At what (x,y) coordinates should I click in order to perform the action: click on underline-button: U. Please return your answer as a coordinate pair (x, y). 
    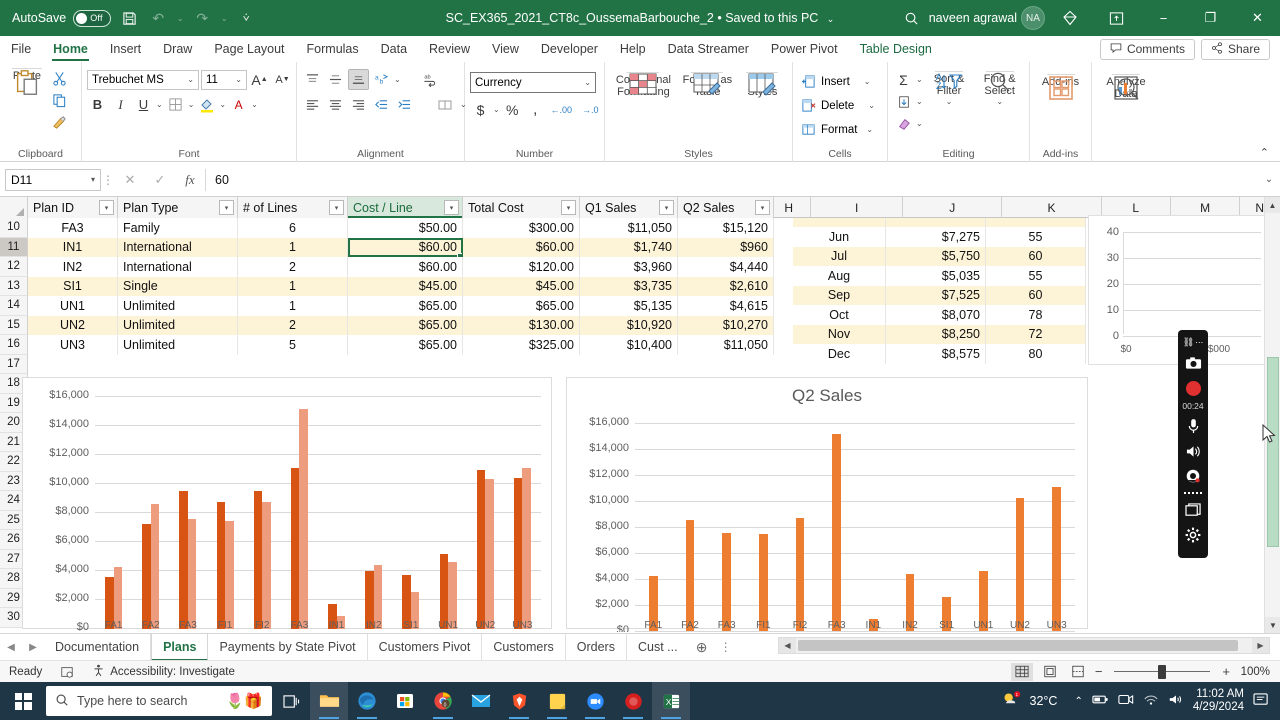
    Looking at the image, I should click on (143, 104).